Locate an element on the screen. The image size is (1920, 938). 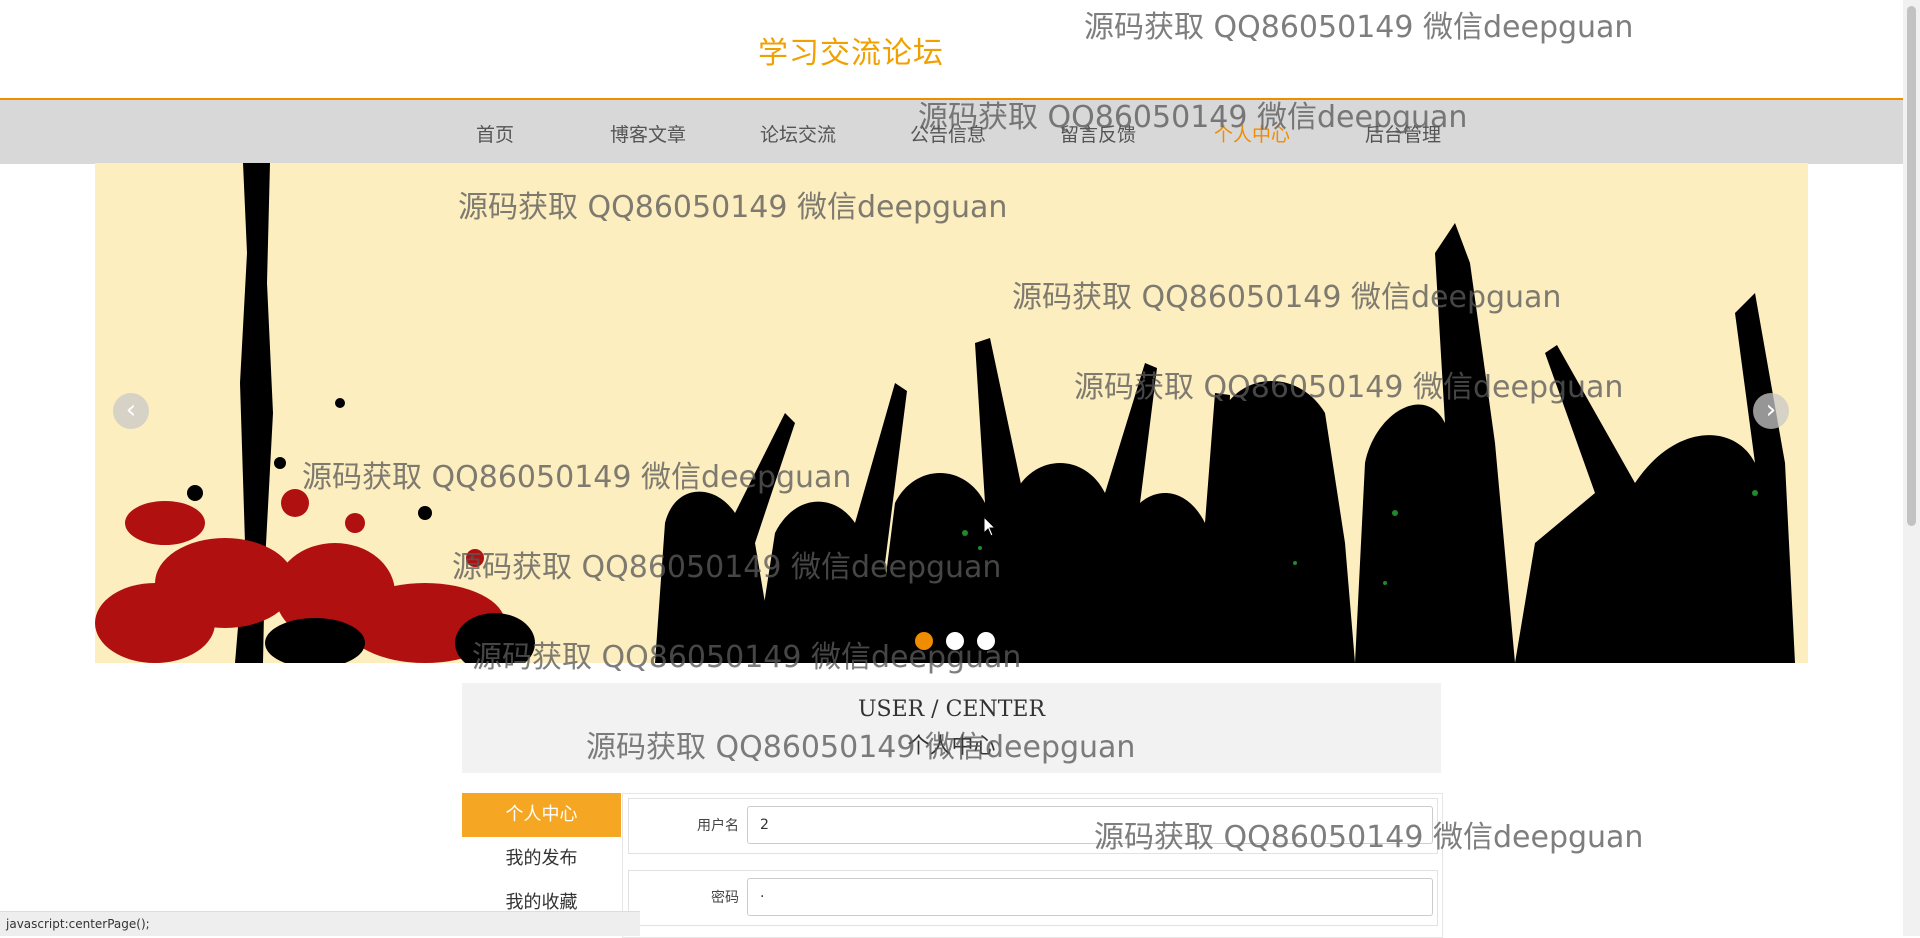
username-label: 用户名 is located at coordinates (718, 826).